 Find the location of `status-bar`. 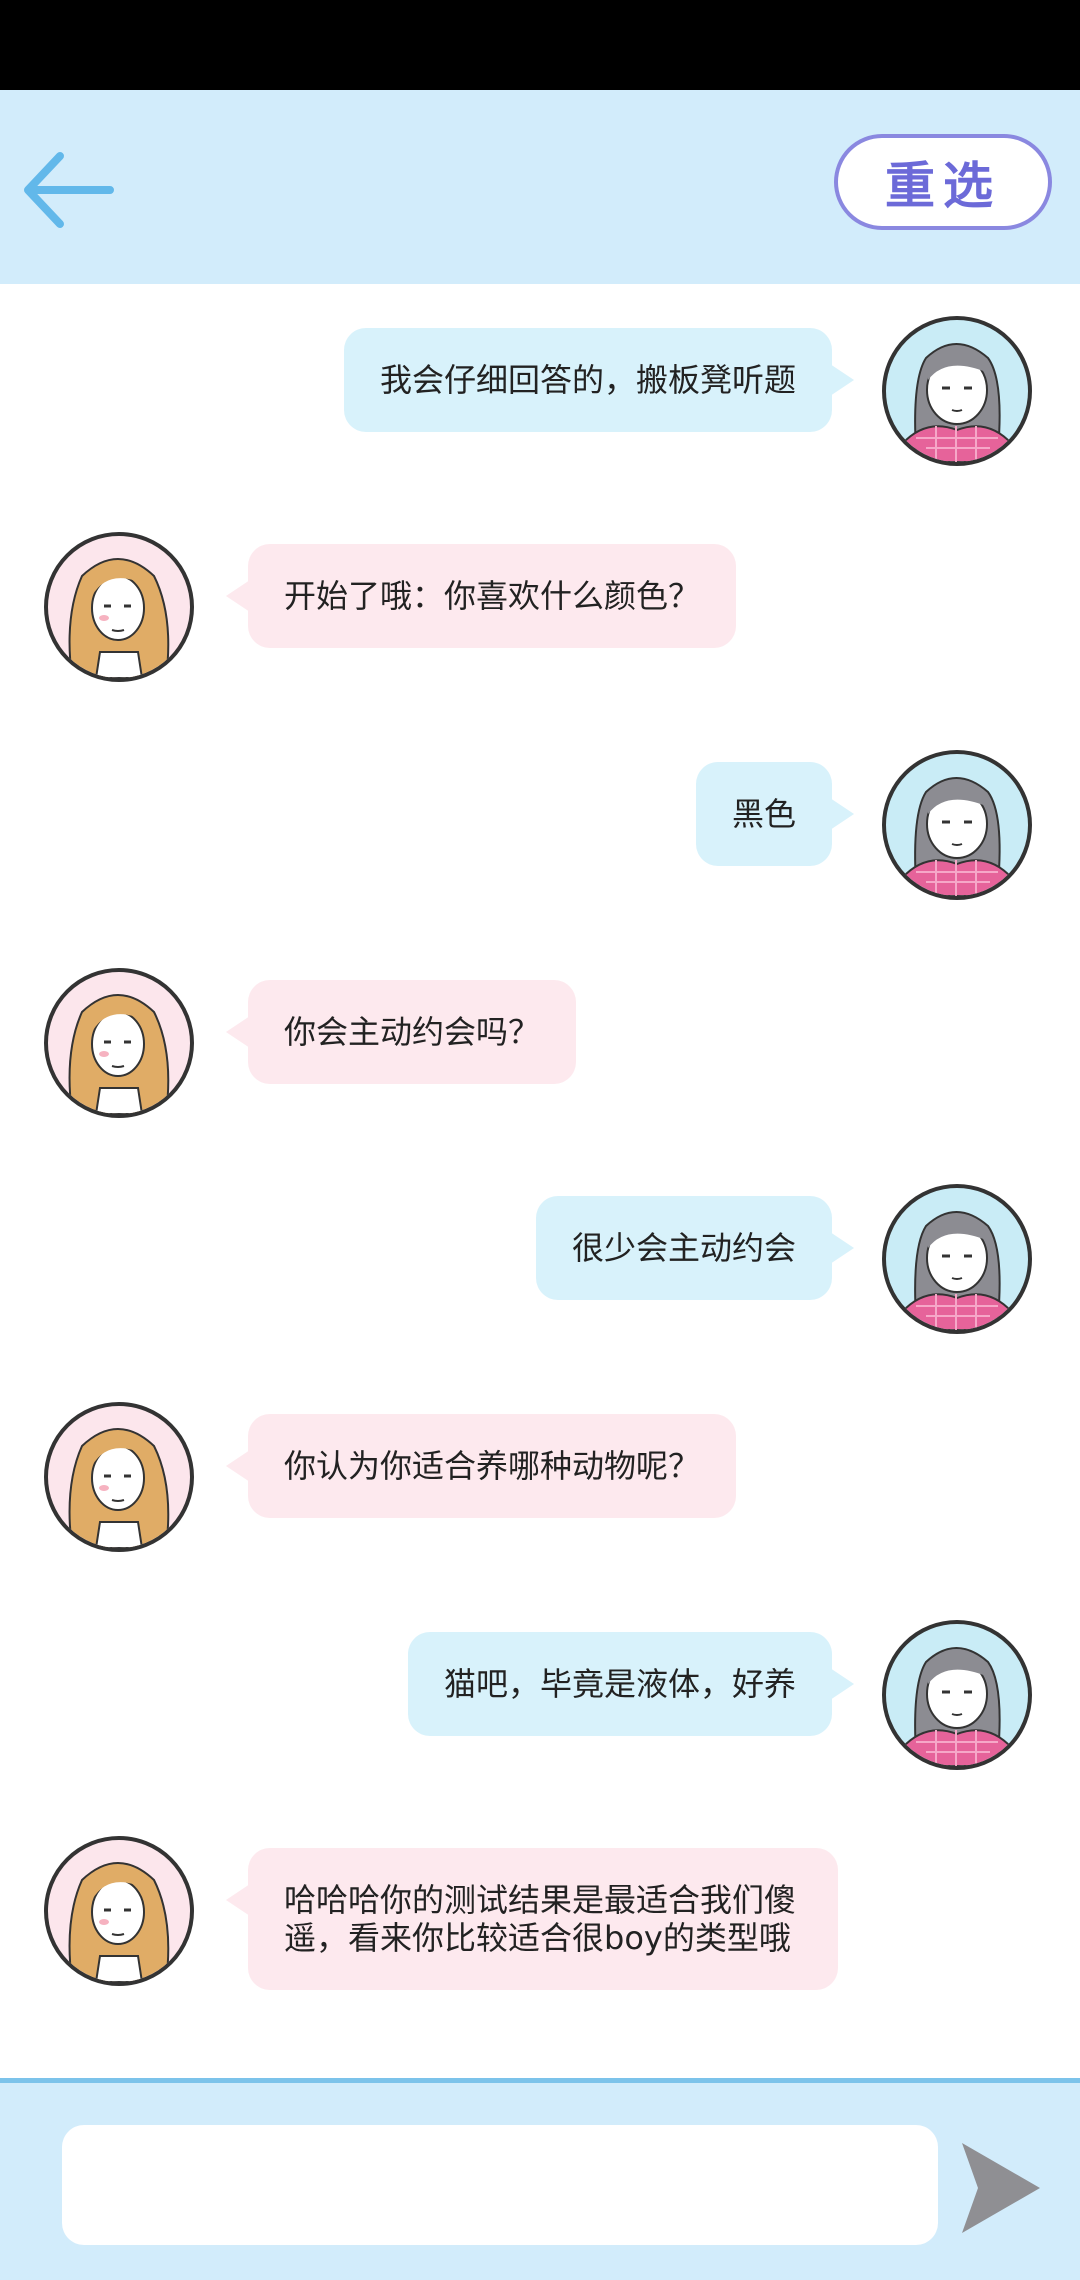

status-bar is located at coordinates (540, 45).